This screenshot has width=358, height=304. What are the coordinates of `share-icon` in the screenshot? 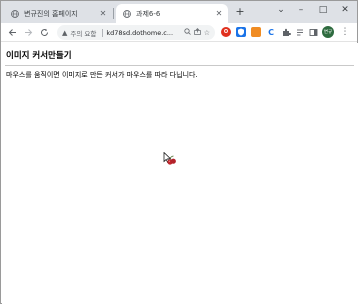 It's located at (197, 32).